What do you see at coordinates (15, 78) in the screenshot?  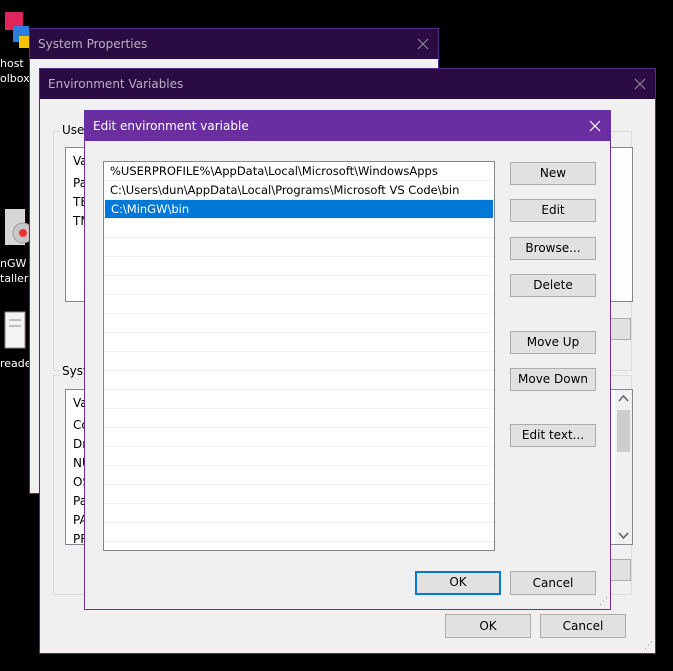 I see `desktop-icon-label: olbox` at bounding box center [15, 78].